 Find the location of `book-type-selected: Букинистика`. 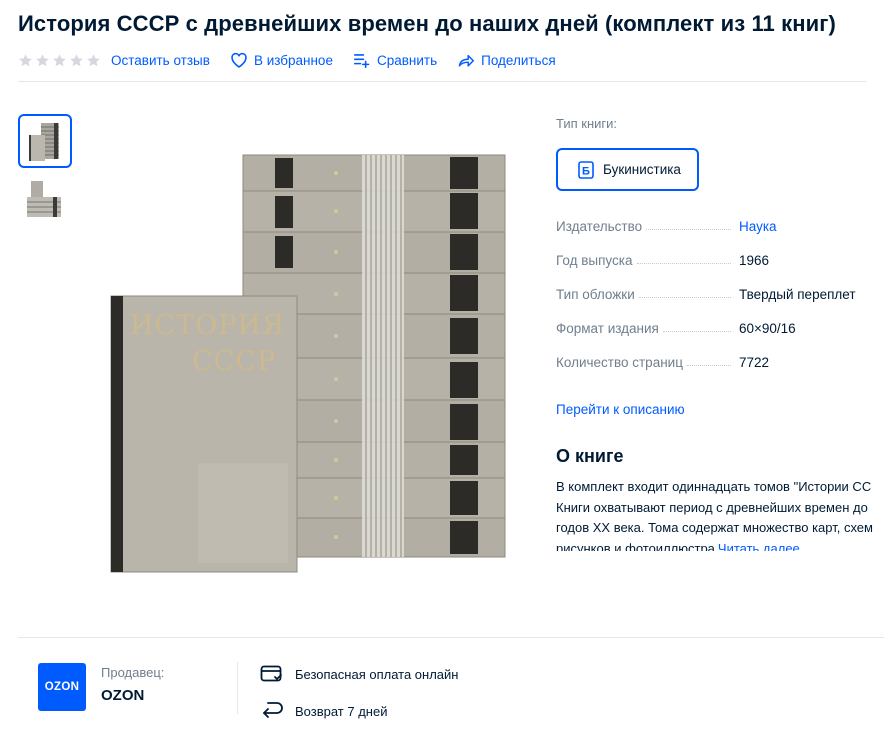

book-type-selected: Букинистика is located at coordinates (642, 169).